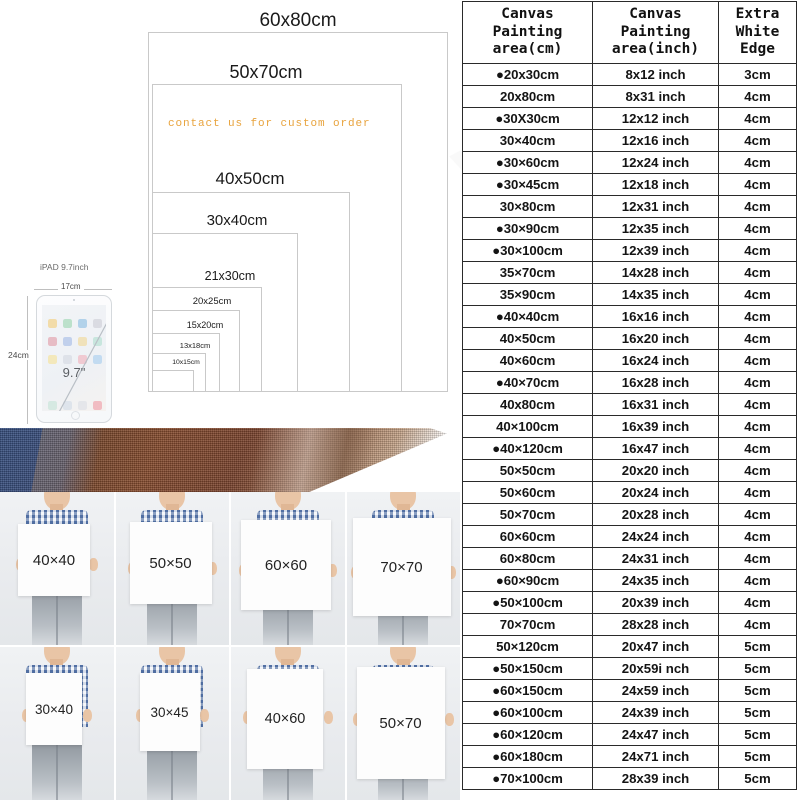 Image resolution: width=800 pixels, height=800 pixels. Describe the element at coordinates (27, 360) in the screenshot. I see `ipad-height-dimension-line` at that location.